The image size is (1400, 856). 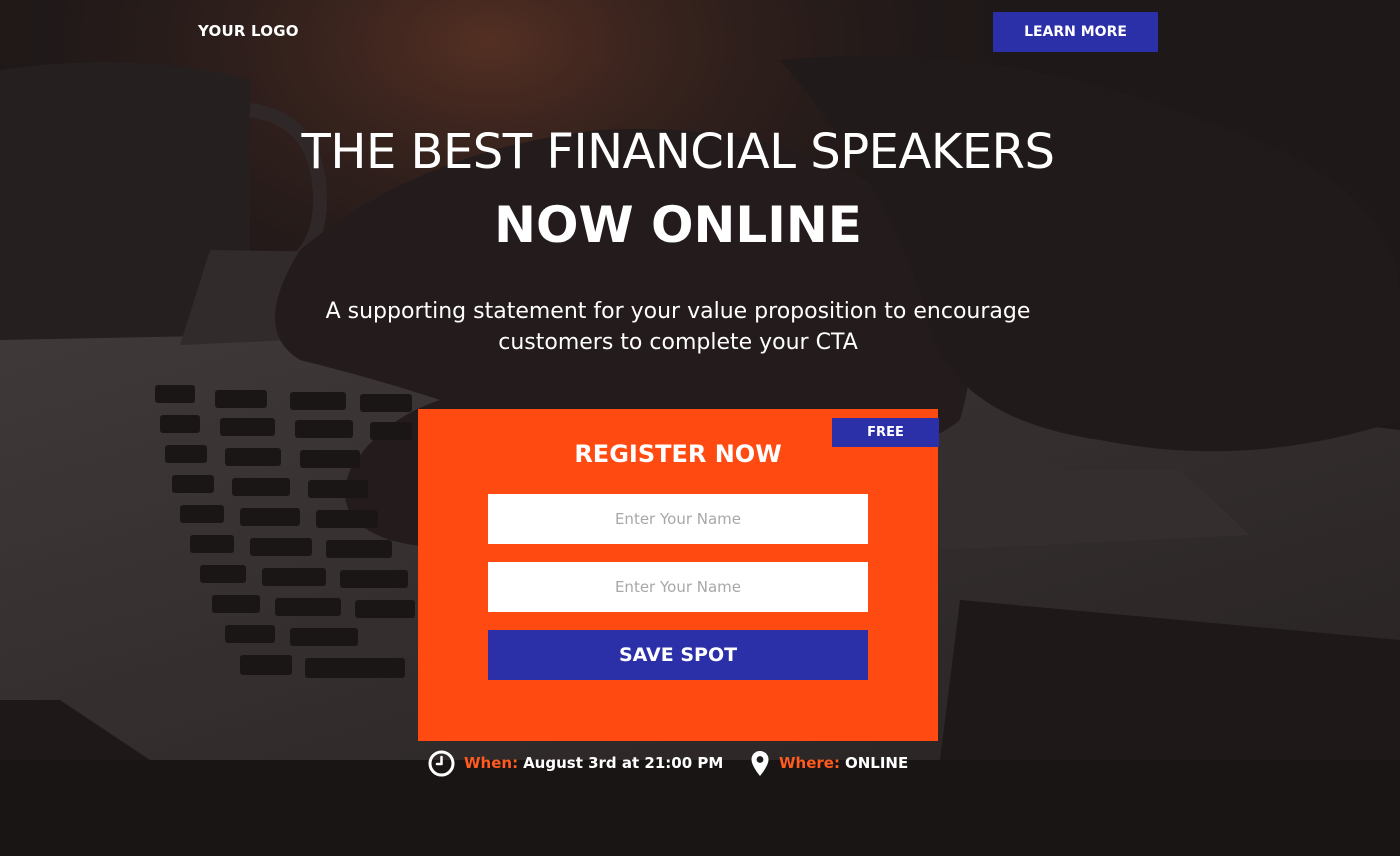 I want to click on when-label: When:, so click(x=491, y=763).